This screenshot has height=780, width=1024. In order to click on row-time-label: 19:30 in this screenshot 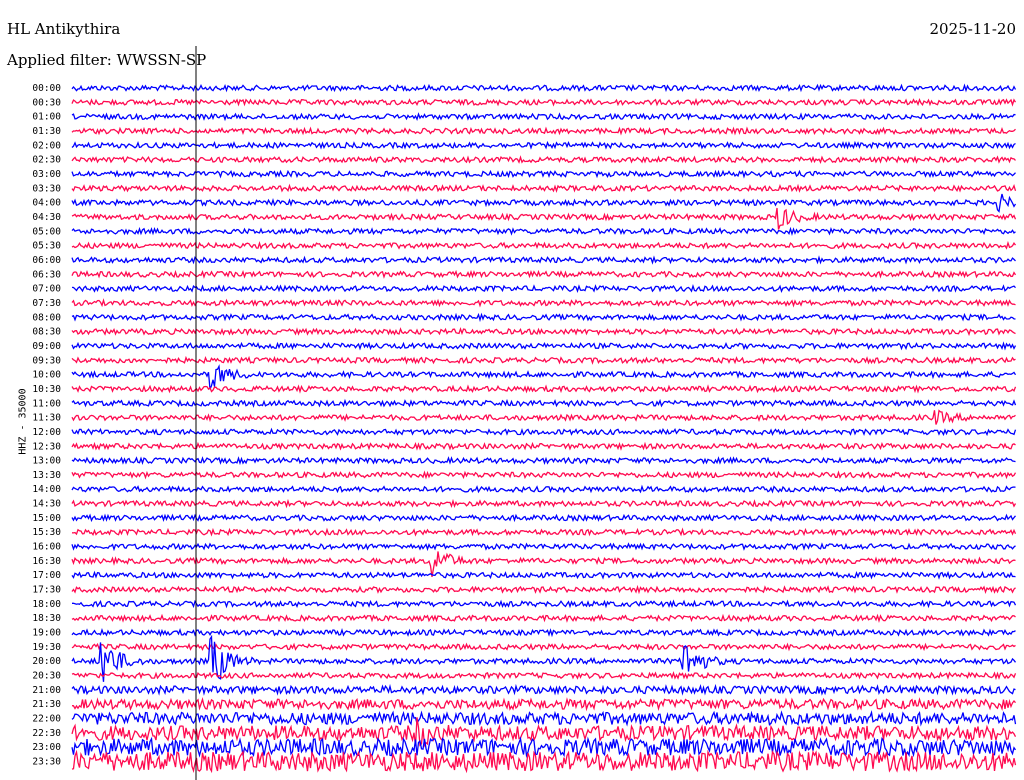, I will do `click(46, 647)`.